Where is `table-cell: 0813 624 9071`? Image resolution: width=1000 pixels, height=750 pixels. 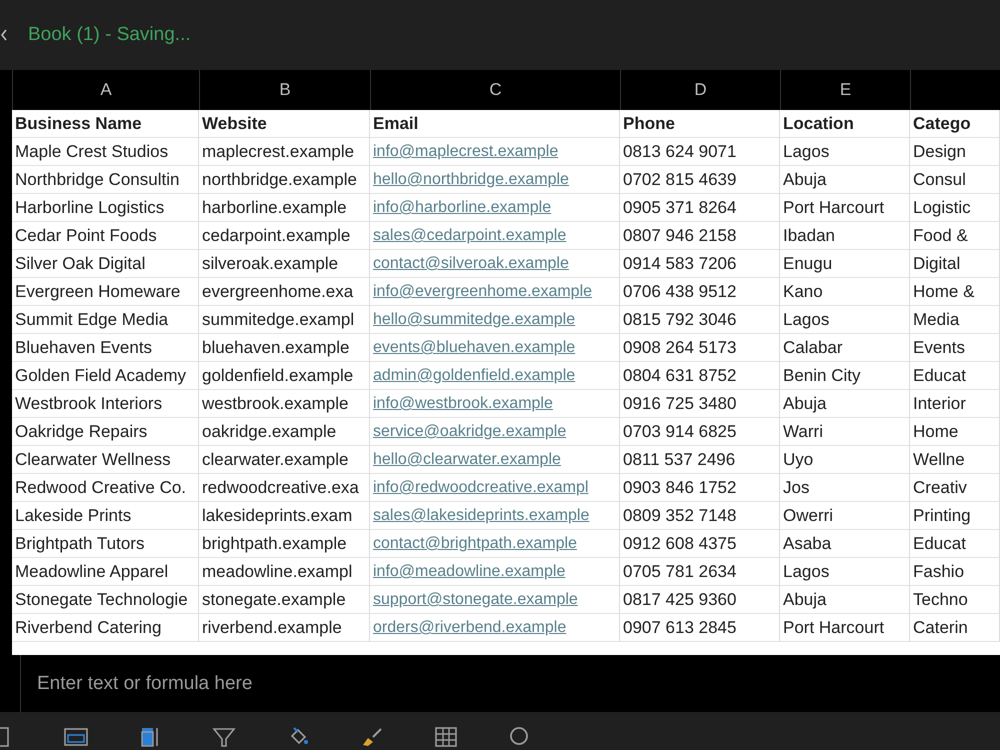
table-cell: 0813 624 9071 is located at coordinates (700, 152).